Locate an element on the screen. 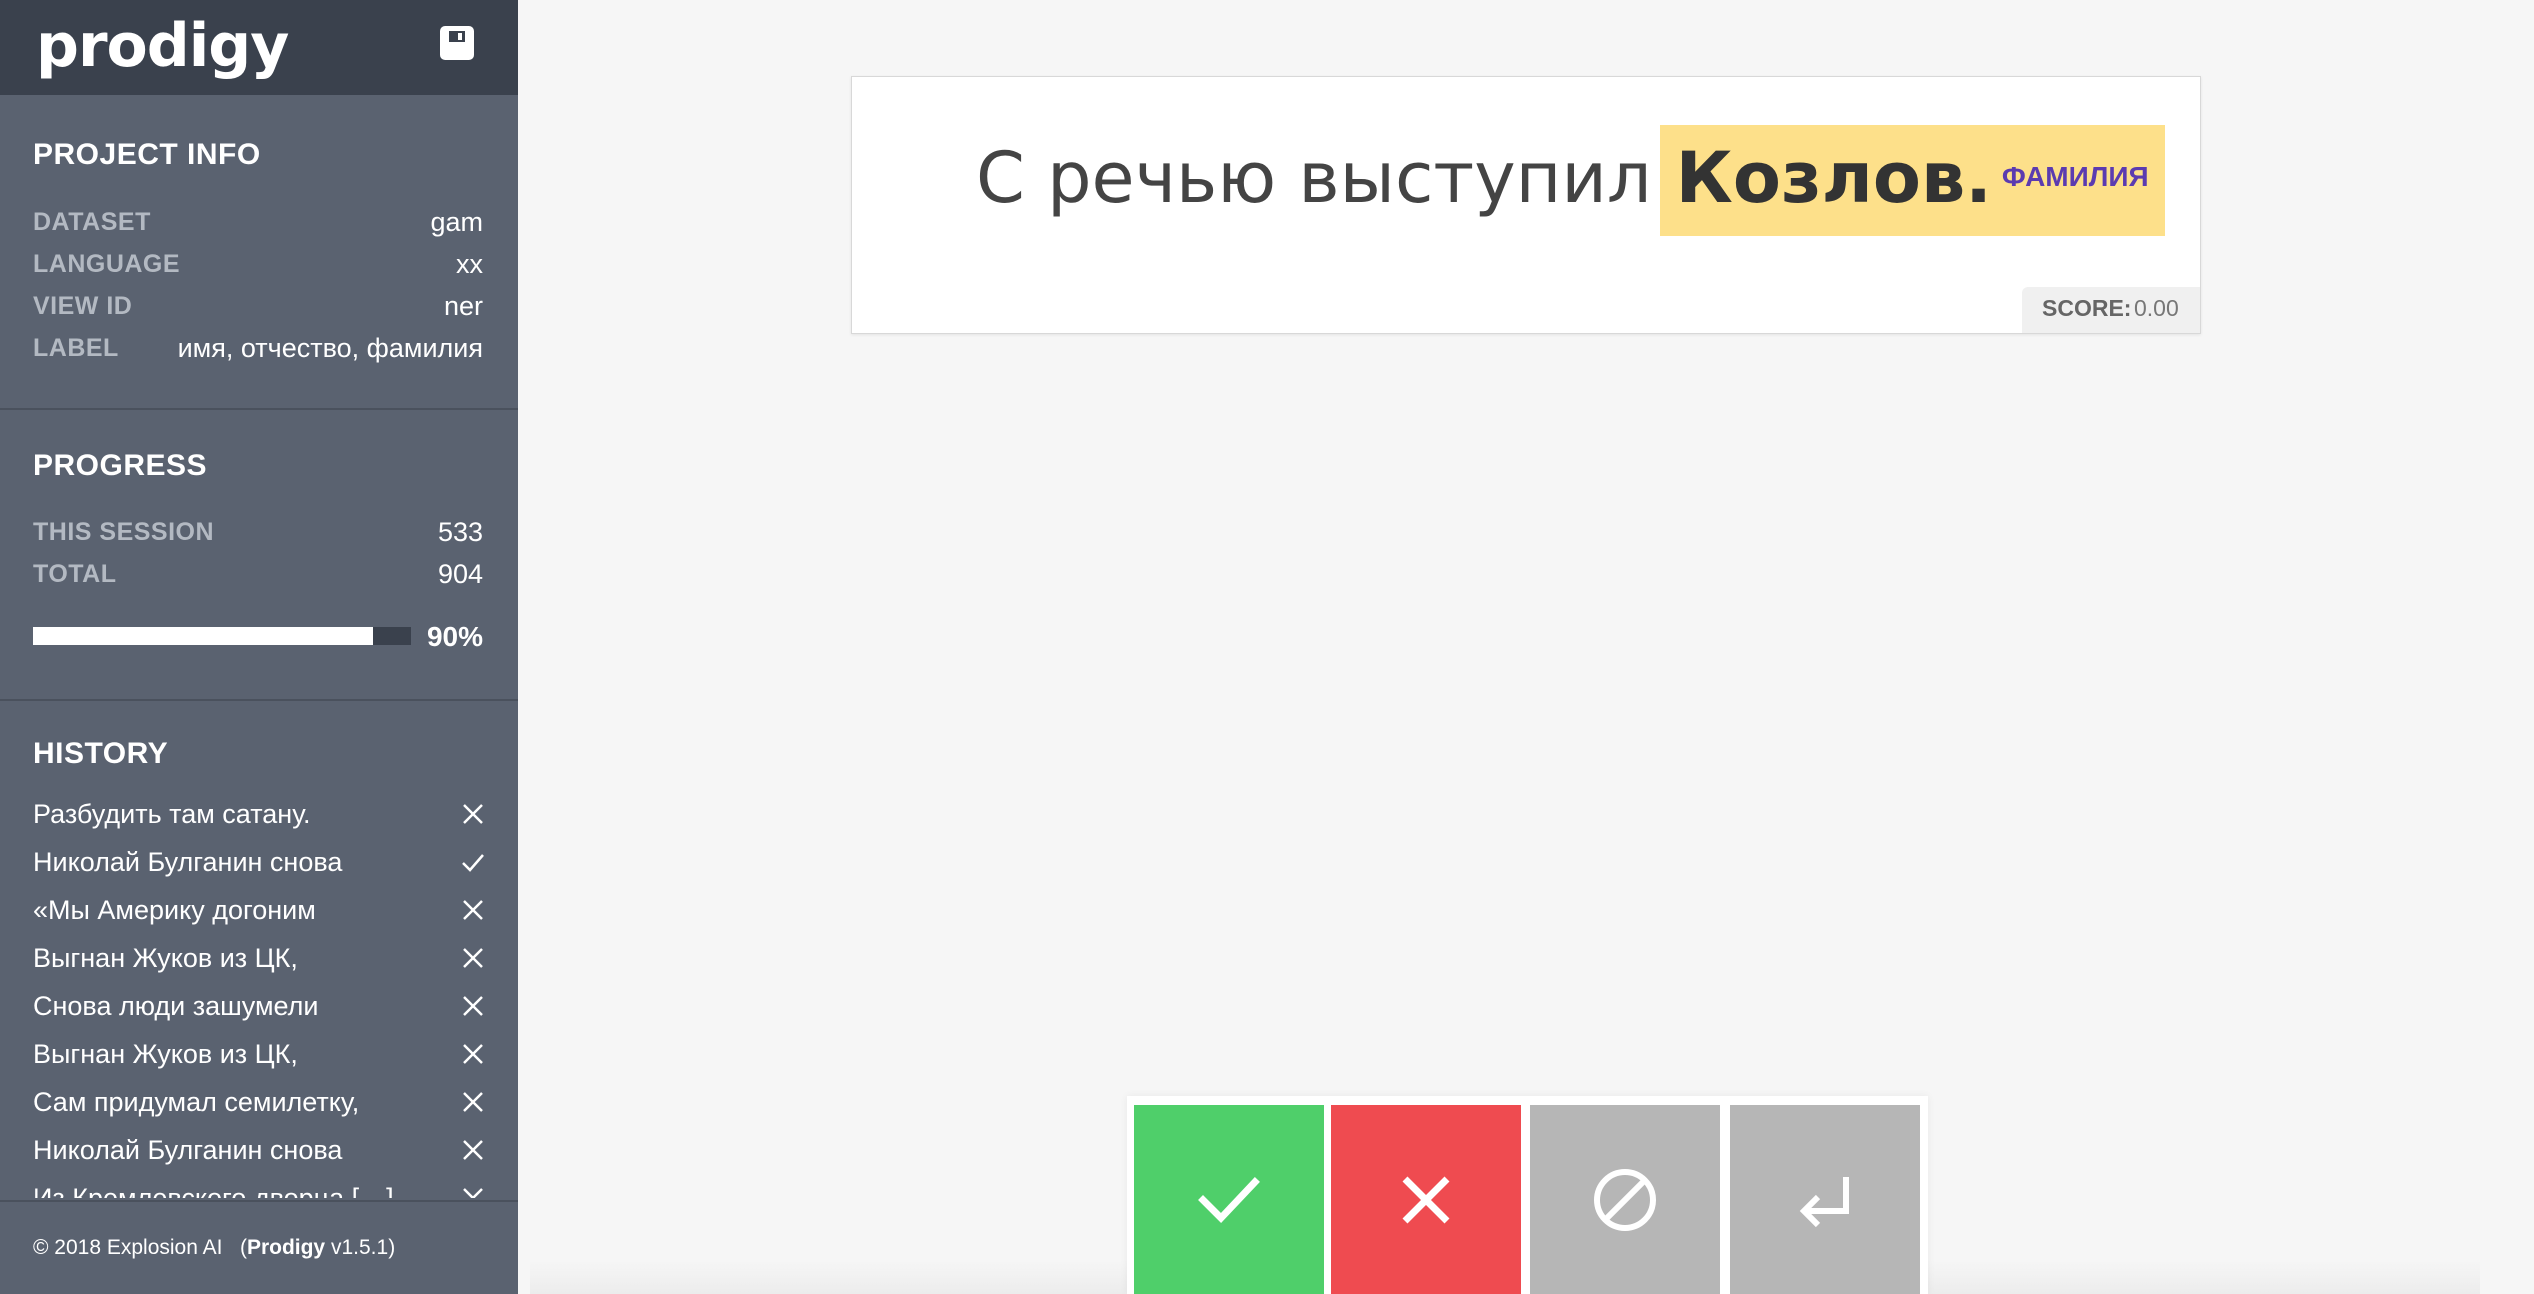  history-item: «Мы Америку догоним is located at coordinates (259, 910).